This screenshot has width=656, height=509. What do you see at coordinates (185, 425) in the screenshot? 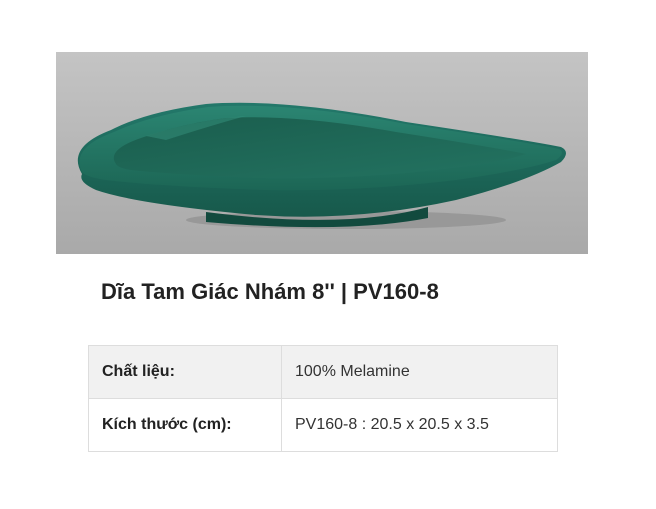
I see `spec-label-size: Kích thước (cm):` at bounding box center [185, 425].